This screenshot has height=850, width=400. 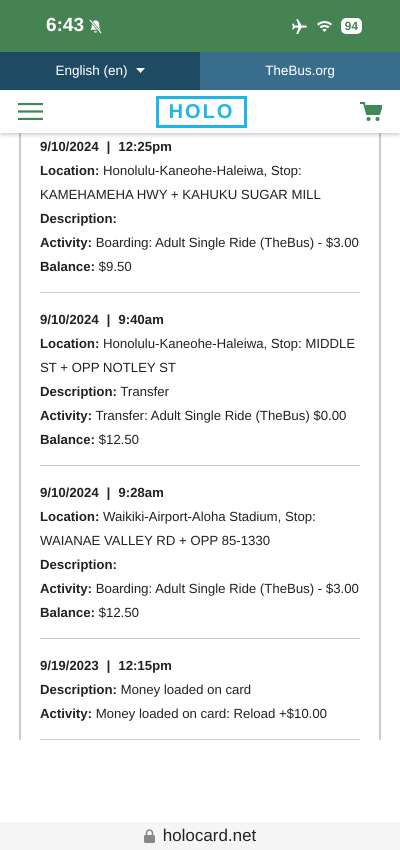 I want to click on wifi-icon, so click(x=324, y=26).